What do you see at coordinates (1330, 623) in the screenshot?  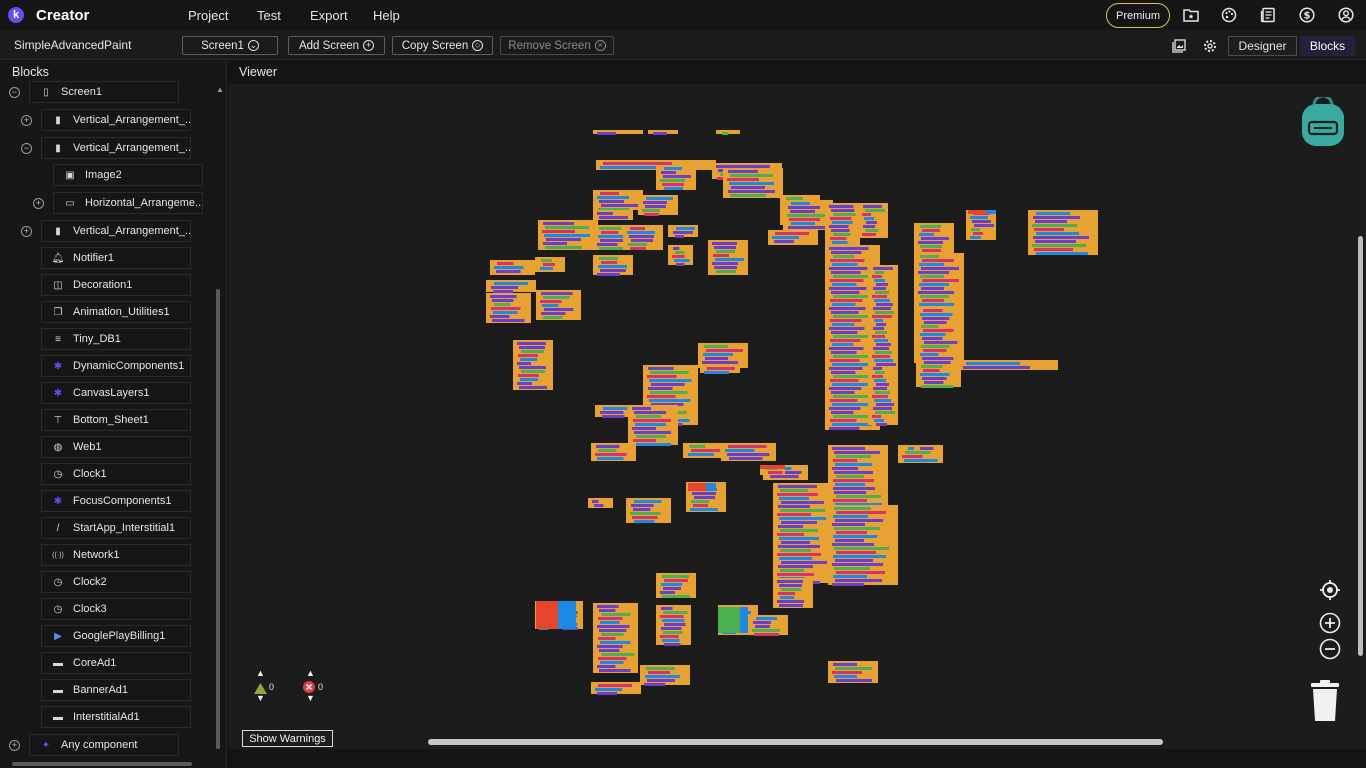 I see `zoom-in-icon` at bounding box center [1330, 623].